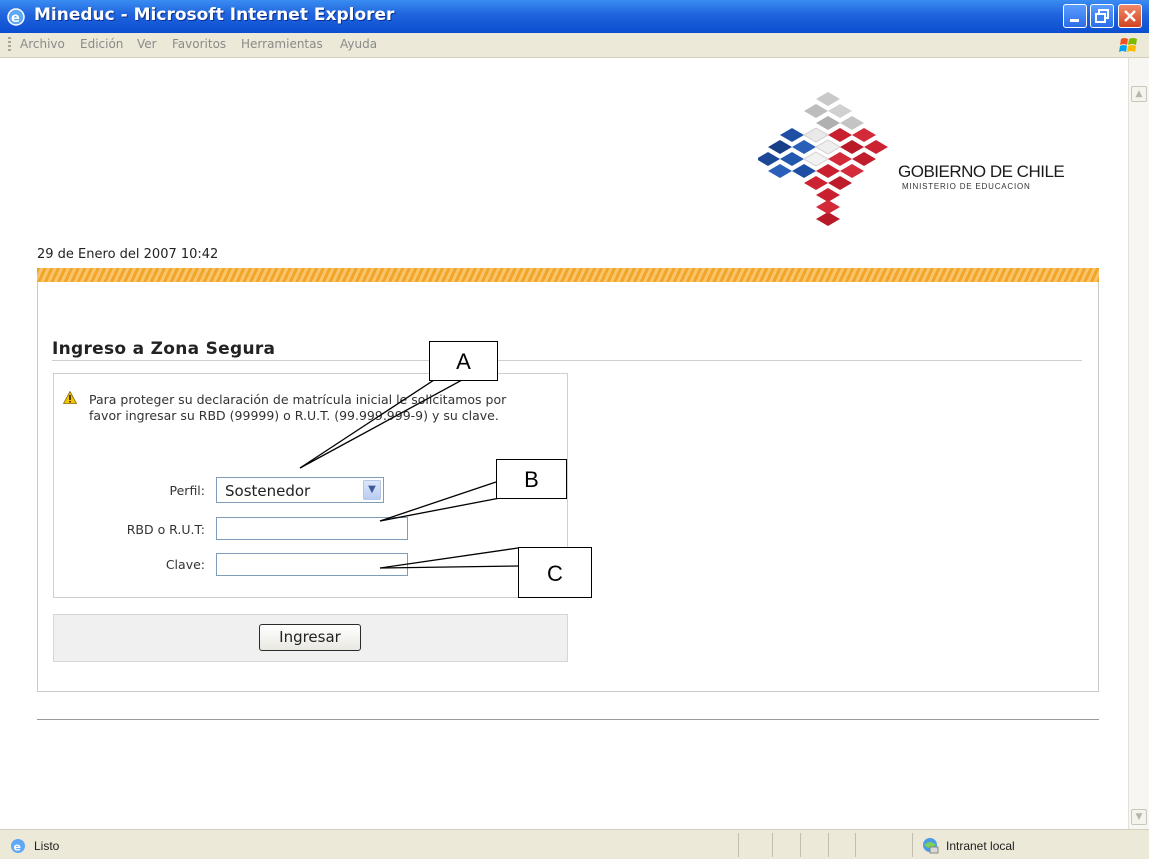  Describe the element at coordinates (574, 844) in the screenshot. I see `status-bar: e Listo Intranet local` at that location.